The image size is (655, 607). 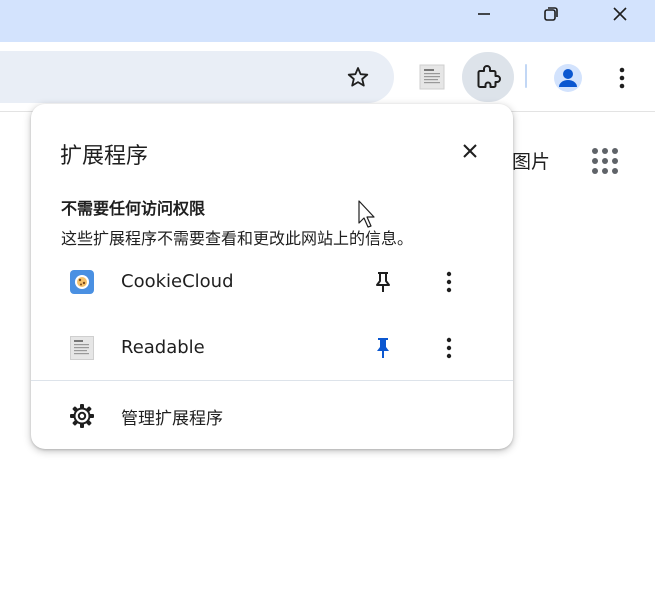 What do you see at coordinates (531, 160) in the screenshot?
I see `images-link: 图片` at bounding box center [531, 160].